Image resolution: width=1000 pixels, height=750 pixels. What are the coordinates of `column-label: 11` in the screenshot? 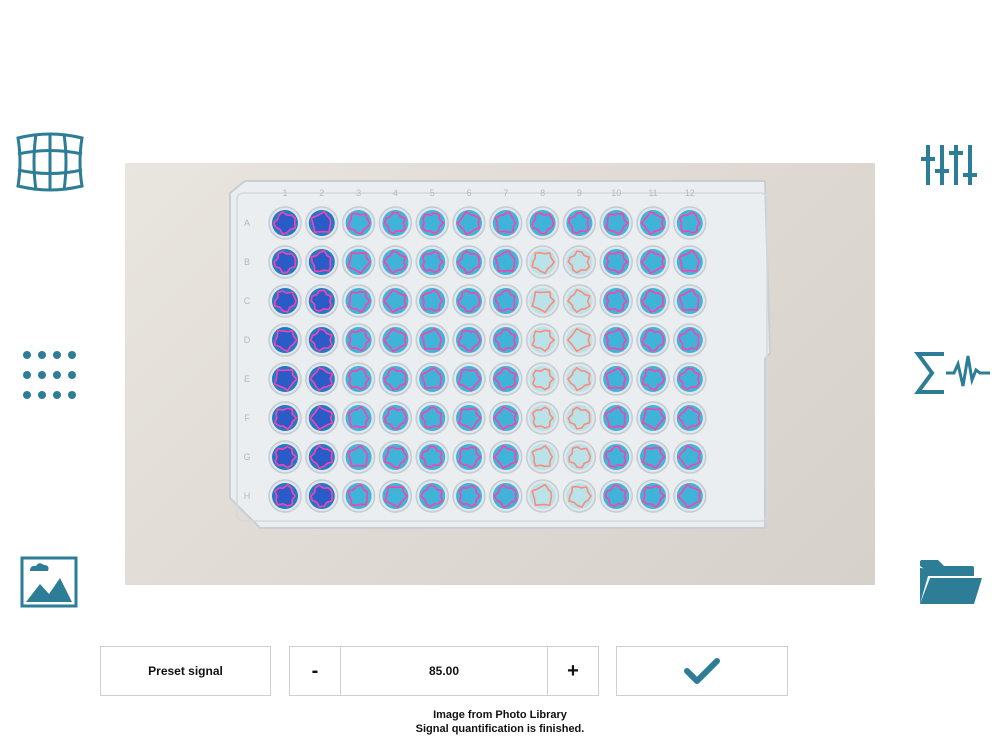 It's located at (652, 193).